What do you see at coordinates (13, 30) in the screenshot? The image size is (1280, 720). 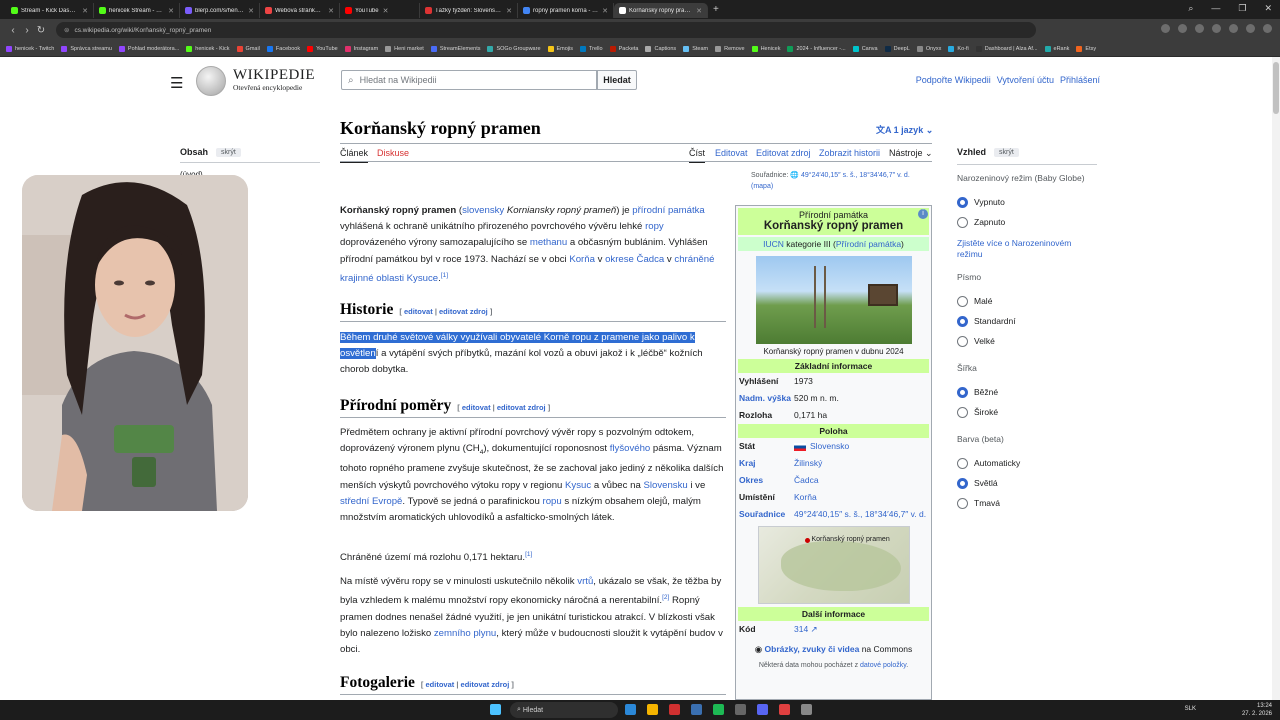 I see `back-icon: ‹` at bounding box center [13, 30].